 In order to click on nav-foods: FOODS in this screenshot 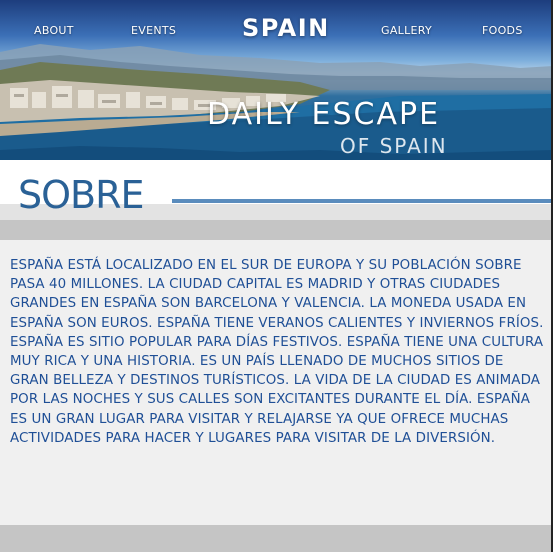, I will do `click(502, 30)`.